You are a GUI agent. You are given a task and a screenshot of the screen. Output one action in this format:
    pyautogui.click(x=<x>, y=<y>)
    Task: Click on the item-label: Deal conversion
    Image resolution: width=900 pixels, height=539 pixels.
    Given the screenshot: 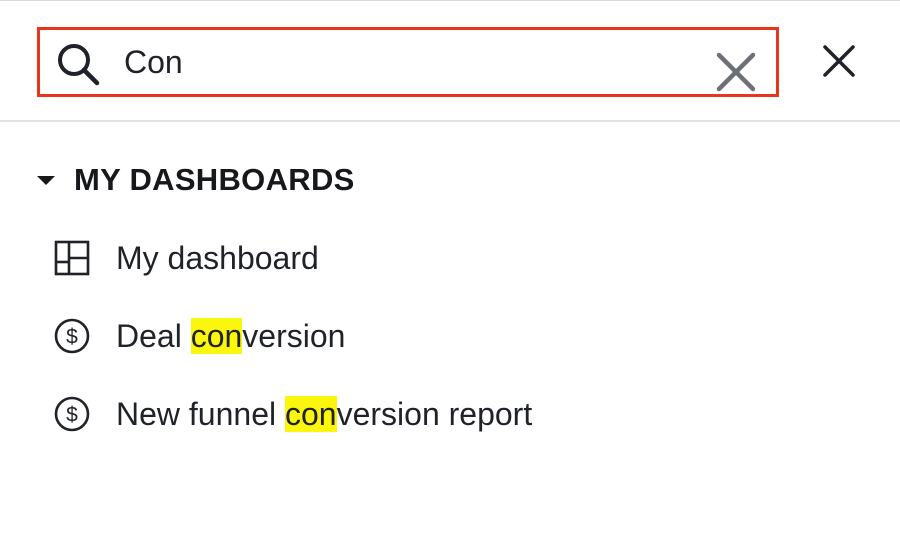 What is the action you would take?
    pyautogui.click(x=231, y=335)
    